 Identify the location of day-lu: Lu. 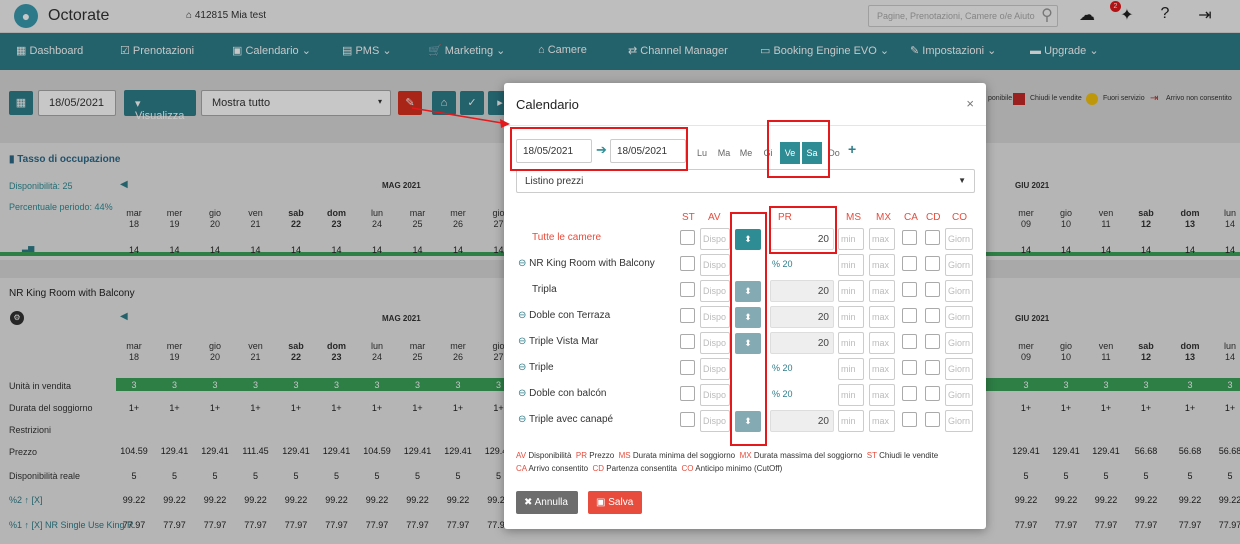
(702, 153).